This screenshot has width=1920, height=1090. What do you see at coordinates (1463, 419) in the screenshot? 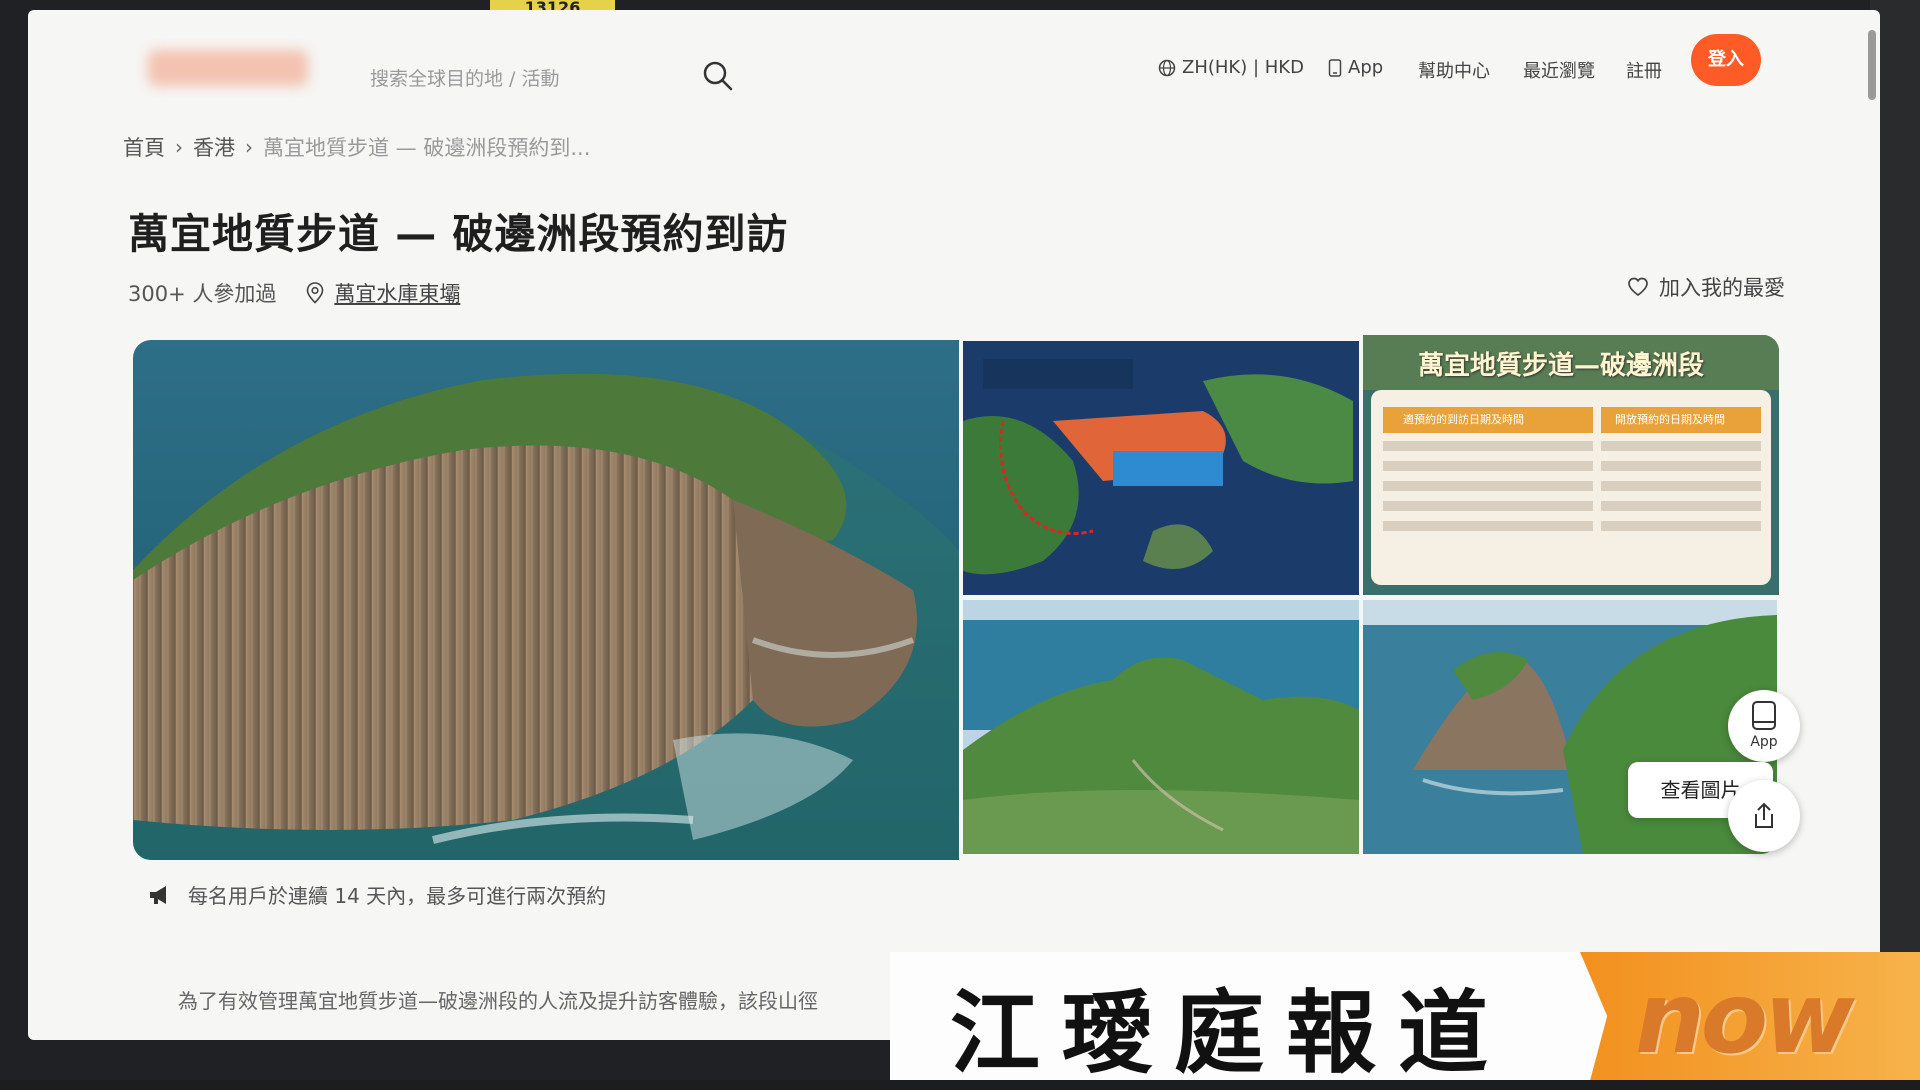
I see `schedule-col1-header: 適預約的到訪日期及時間` at bounding box center [1463, 419].